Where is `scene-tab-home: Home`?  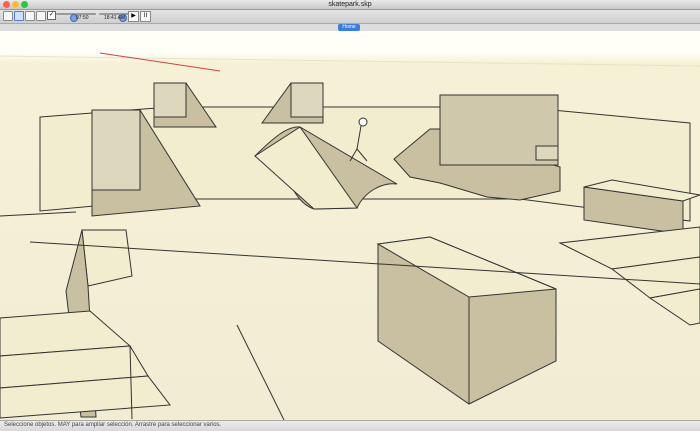 scene-tab-home: Home is located at coordinates (349, 27).